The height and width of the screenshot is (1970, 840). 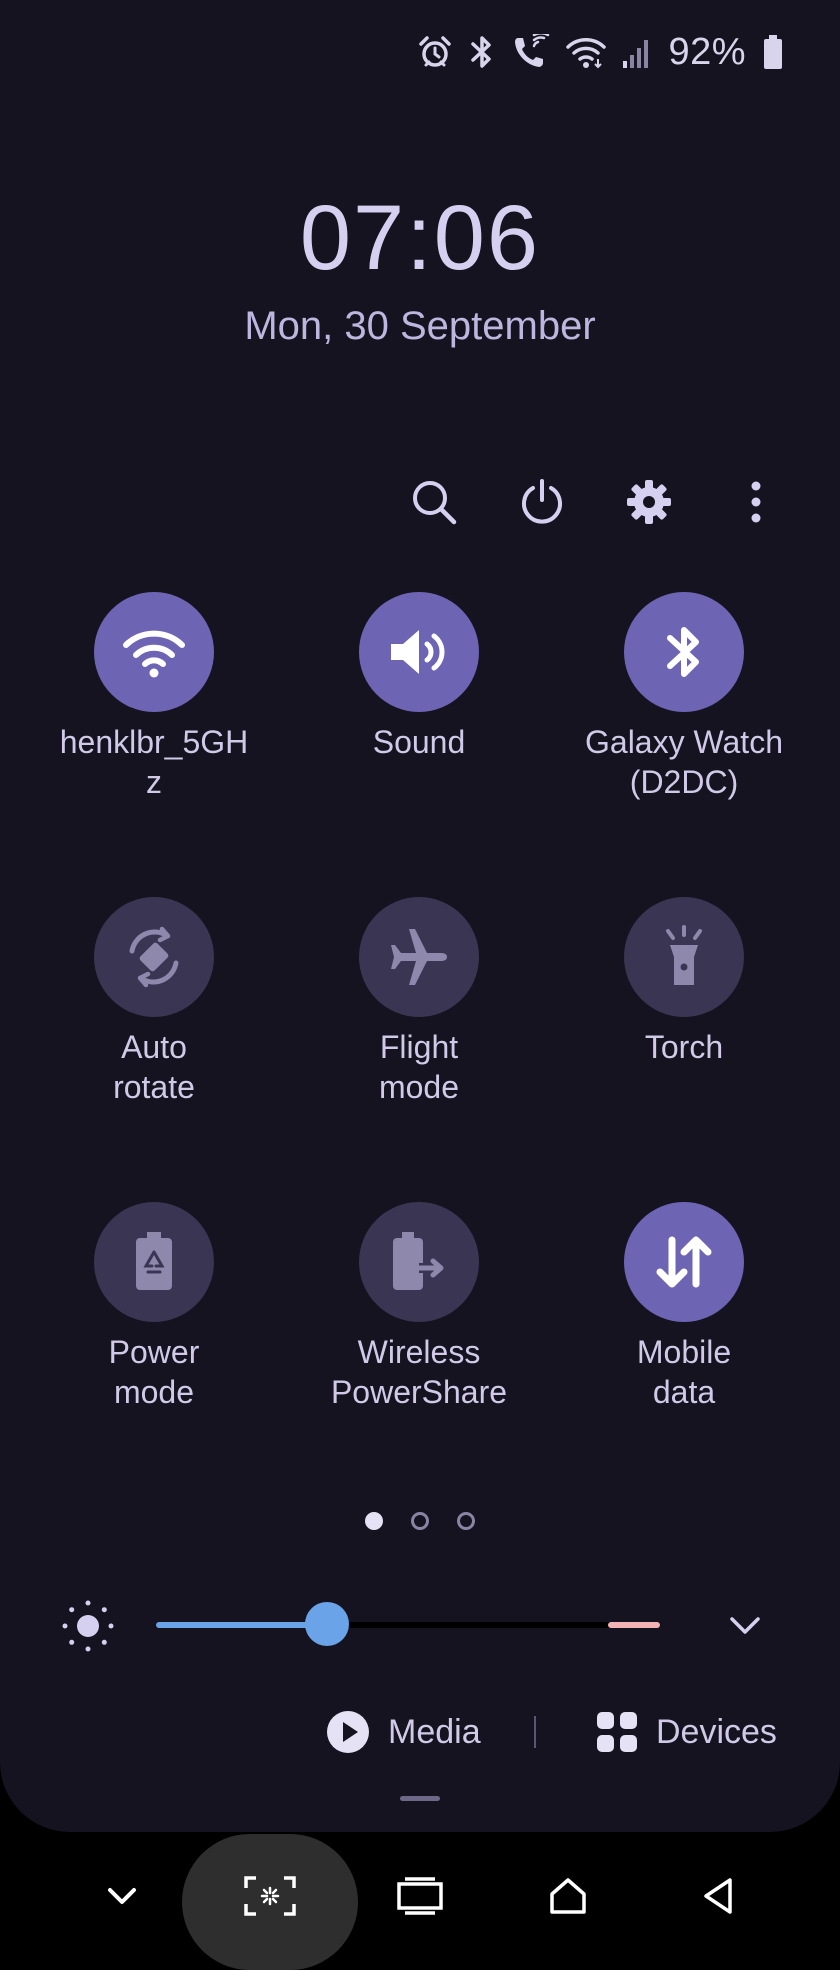 I want to click on recent-apps-icon, so click(x=420, y=1896).